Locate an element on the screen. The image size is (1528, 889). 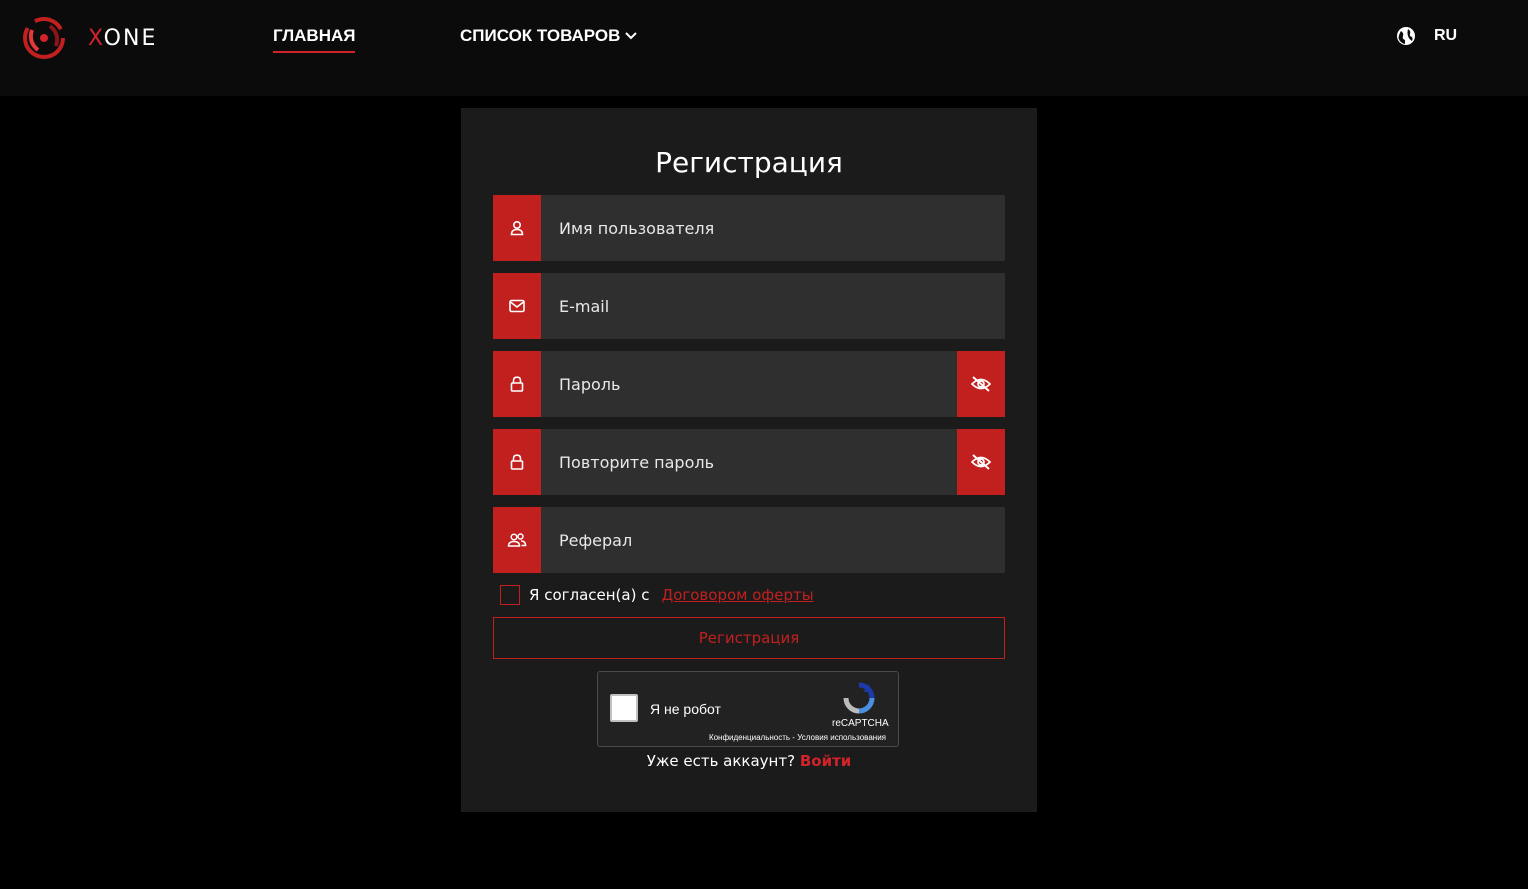
username-field is located at coordinates (749, 228).